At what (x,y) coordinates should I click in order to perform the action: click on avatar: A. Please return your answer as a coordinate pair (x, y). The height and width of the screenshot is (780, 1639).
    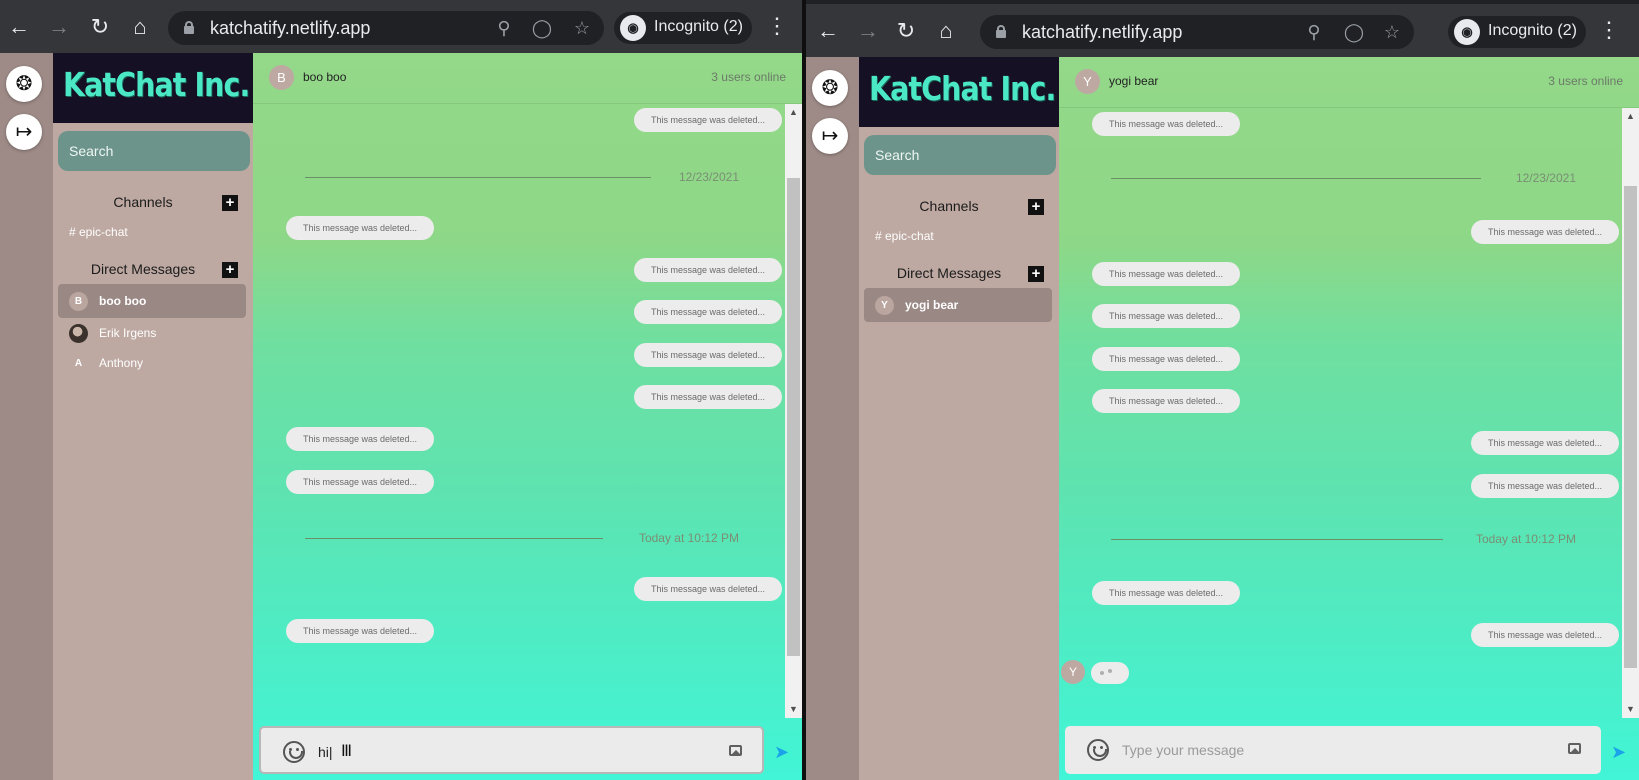
    Looking at the image, I should click on (78, 363).